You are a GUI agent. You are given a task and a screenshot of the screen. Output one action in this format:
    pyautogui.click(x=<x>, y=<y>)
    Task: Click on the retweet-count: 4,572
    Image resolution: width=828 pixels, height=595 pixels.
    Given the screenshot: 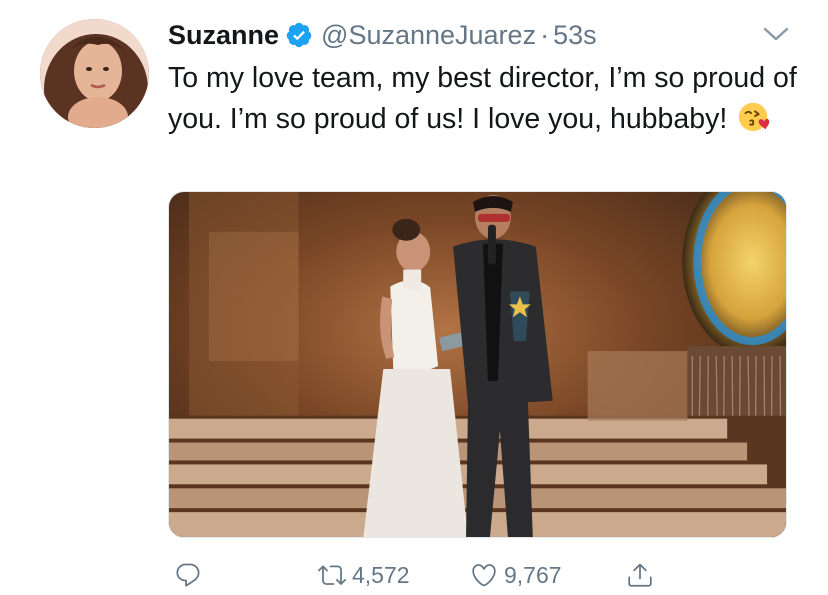 What is the action you would take?
    pyautogui.click(x=381, y=574)
    